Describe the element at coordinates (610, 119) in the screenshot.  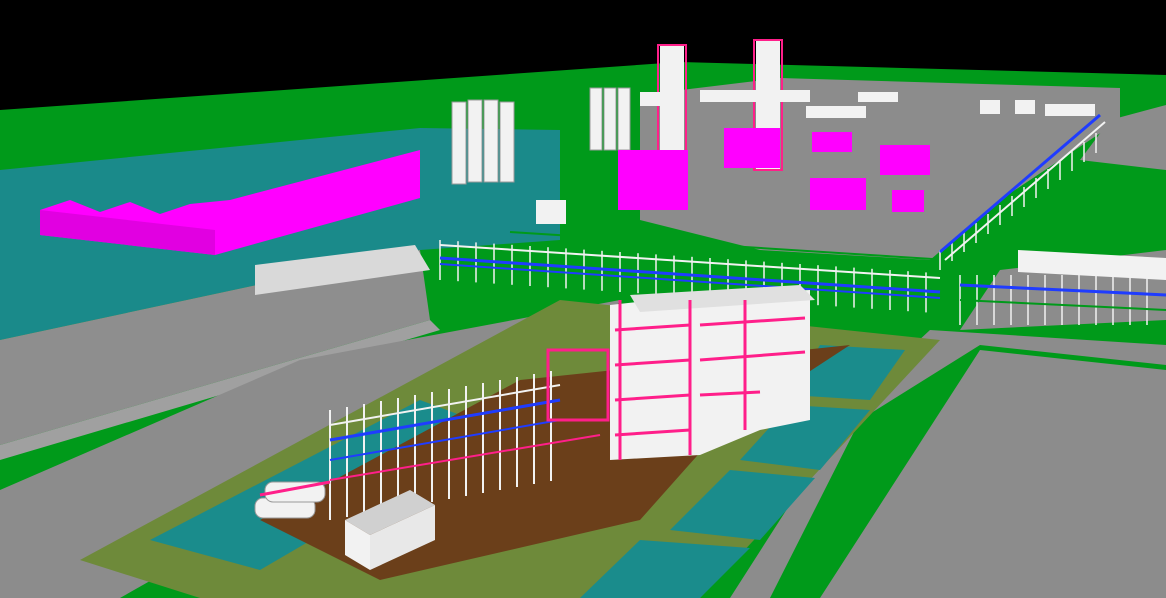
I see `silo-group-center` at that location.